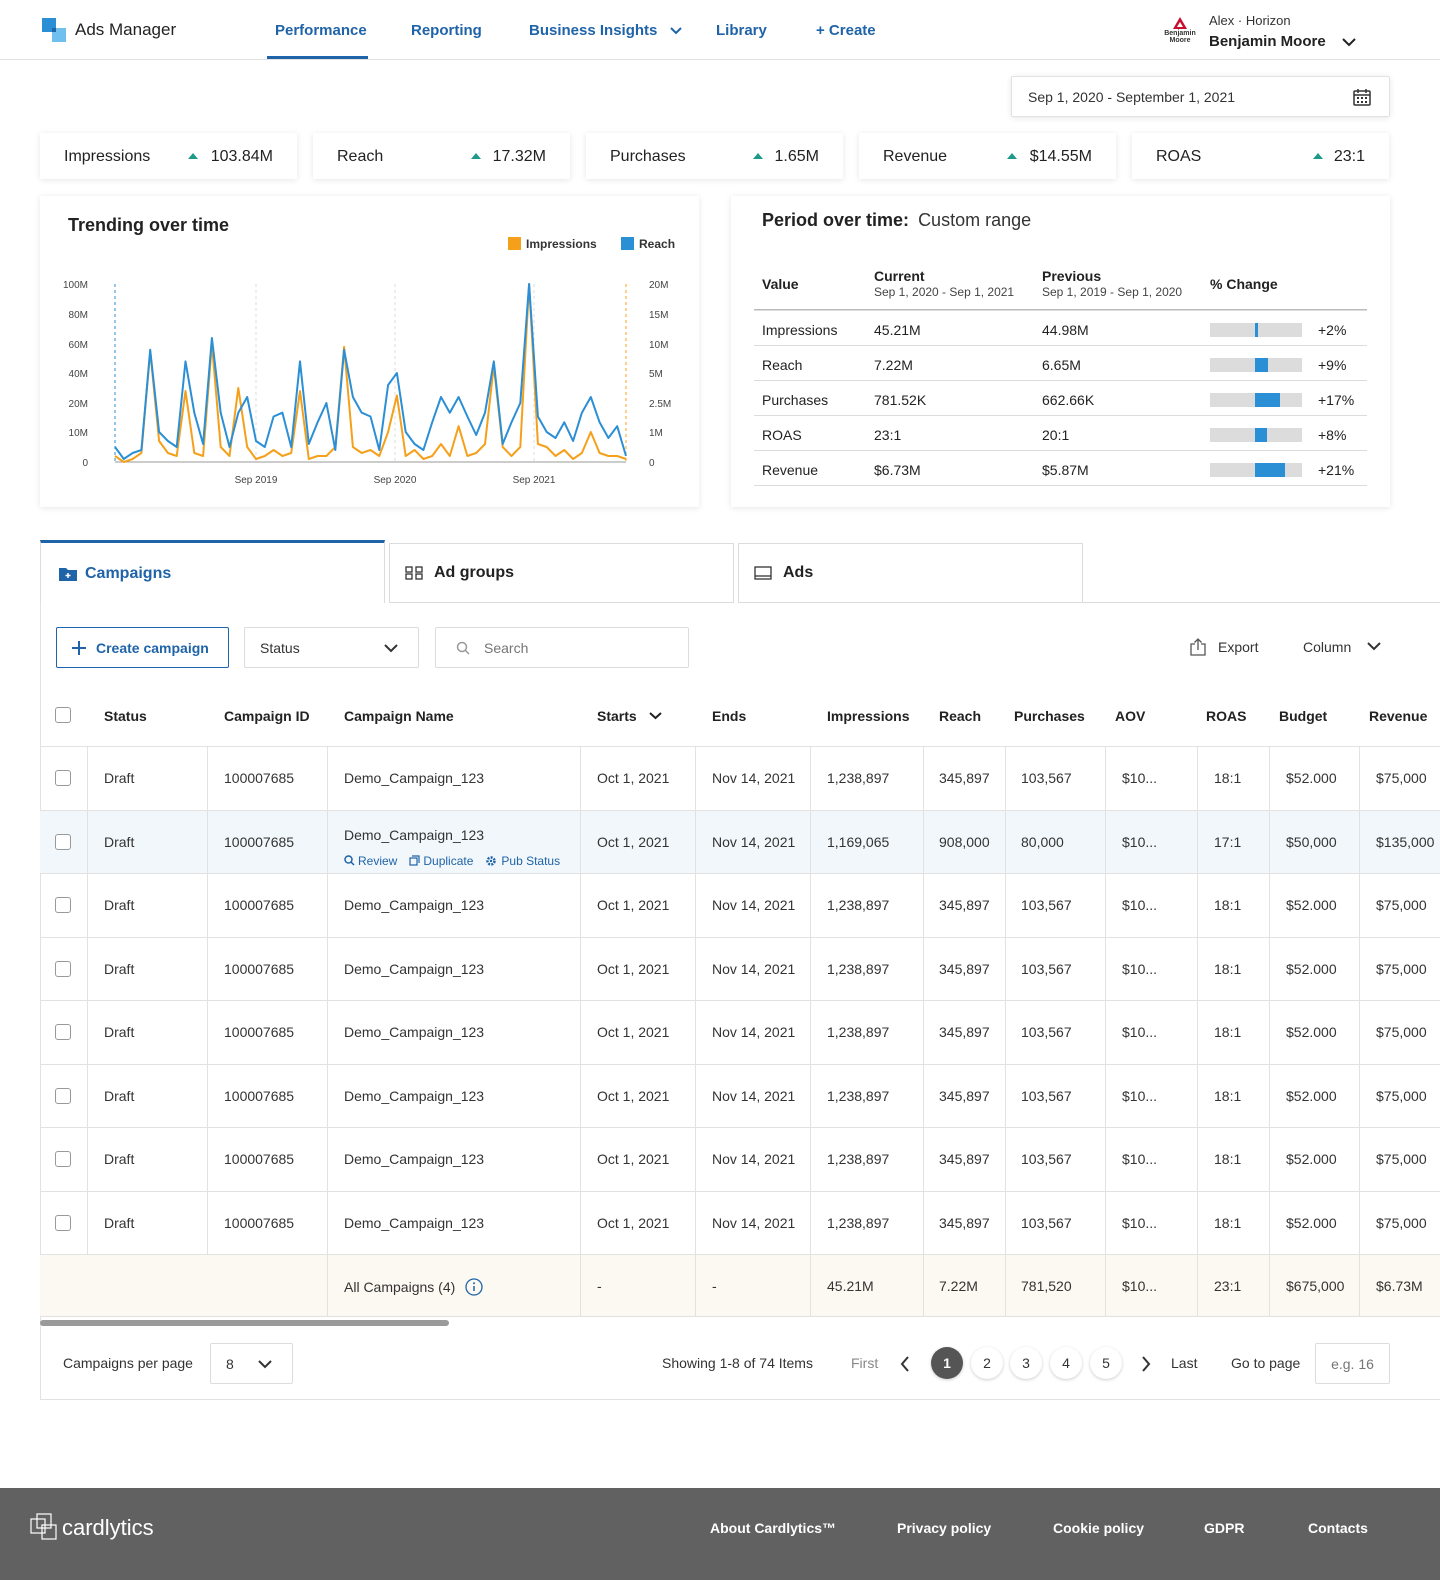 This screenshot has width=1440, height=1580. I want to click on nav-business-insights: Business Insights, so click(605, 30).